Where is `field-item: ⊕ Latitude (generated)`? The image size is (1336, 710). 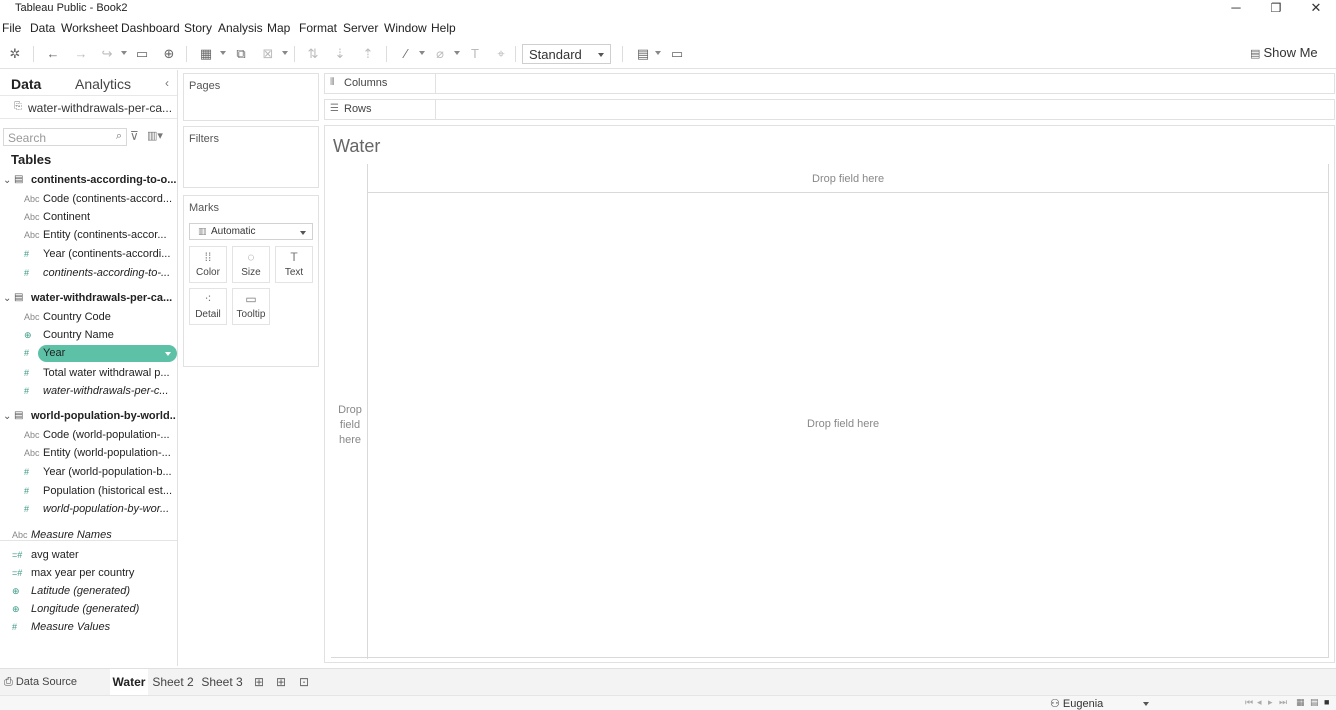
field-item: ⊕ Latitude (generated) is located at coordinates (88, 592).